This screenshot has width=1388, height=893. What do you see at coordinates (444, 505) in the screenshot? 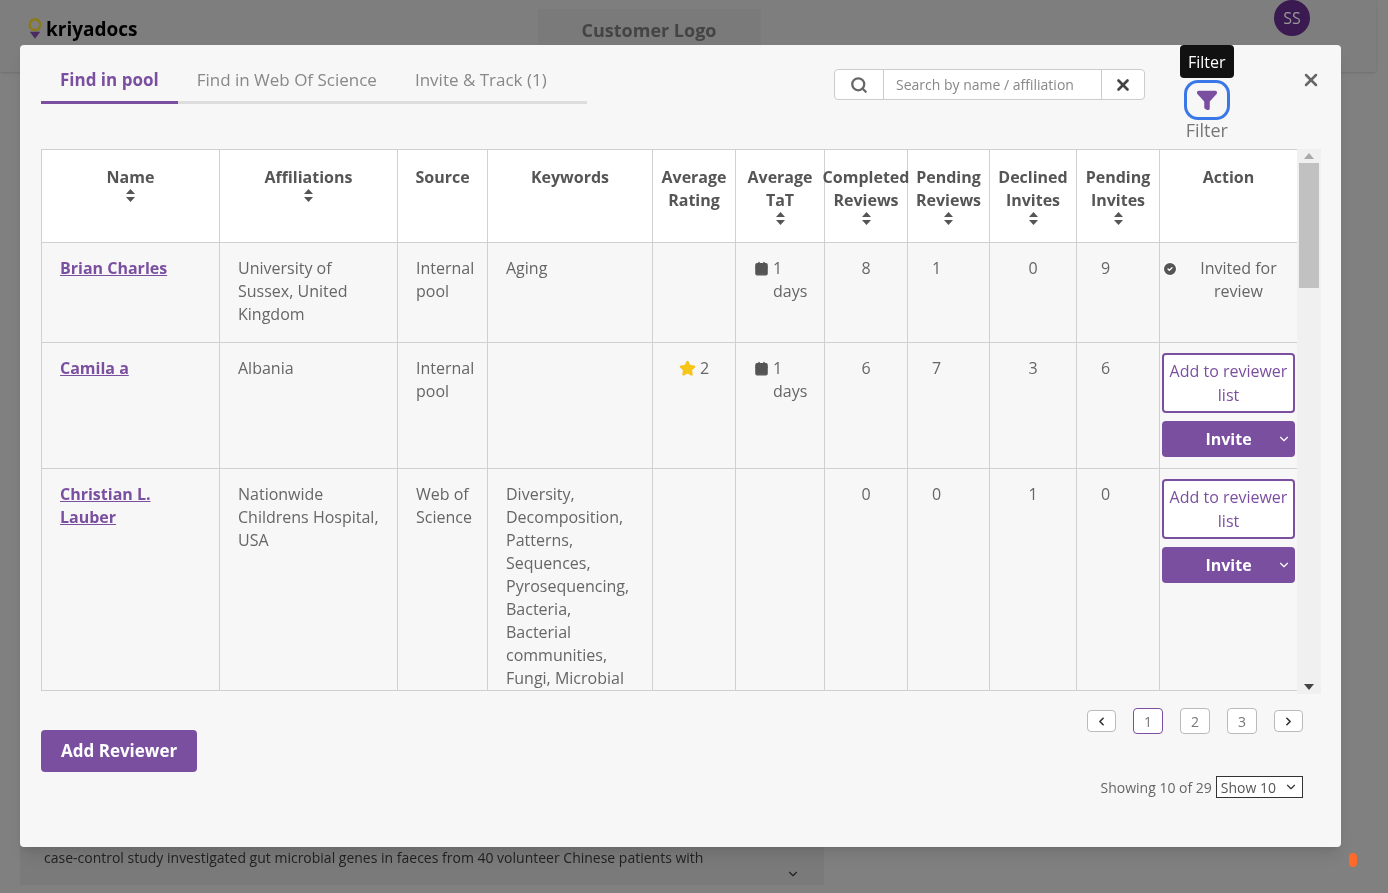
I see `source-text: Web of Science` at bounding box center [444, 505].